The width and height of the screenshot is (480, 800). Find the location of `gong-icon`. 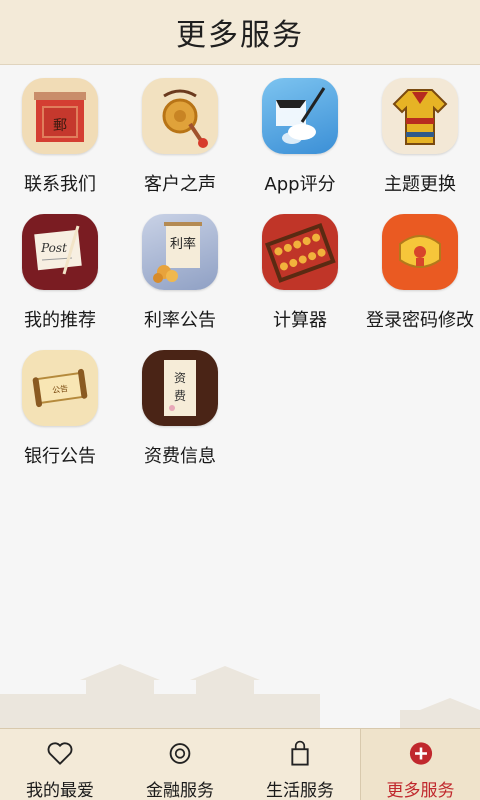

gong-icon is located at coordinates (180, 116).